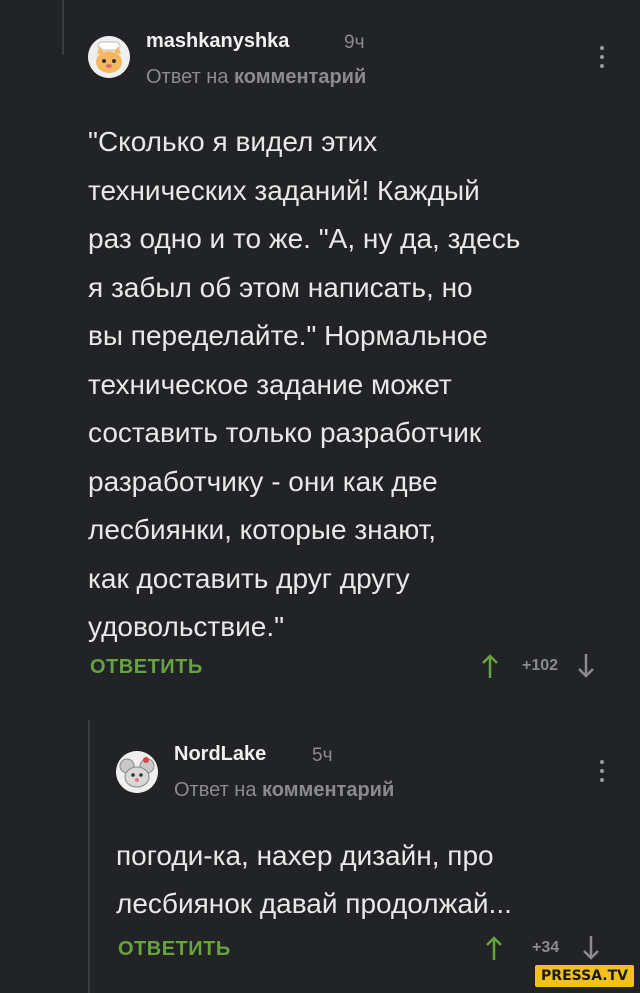 The width and height of the screenshot is (640, 993). What do you see at coordinates (63, 27) in the screenshot?
I see `thread-line-root` at bounding box center [63, 27].